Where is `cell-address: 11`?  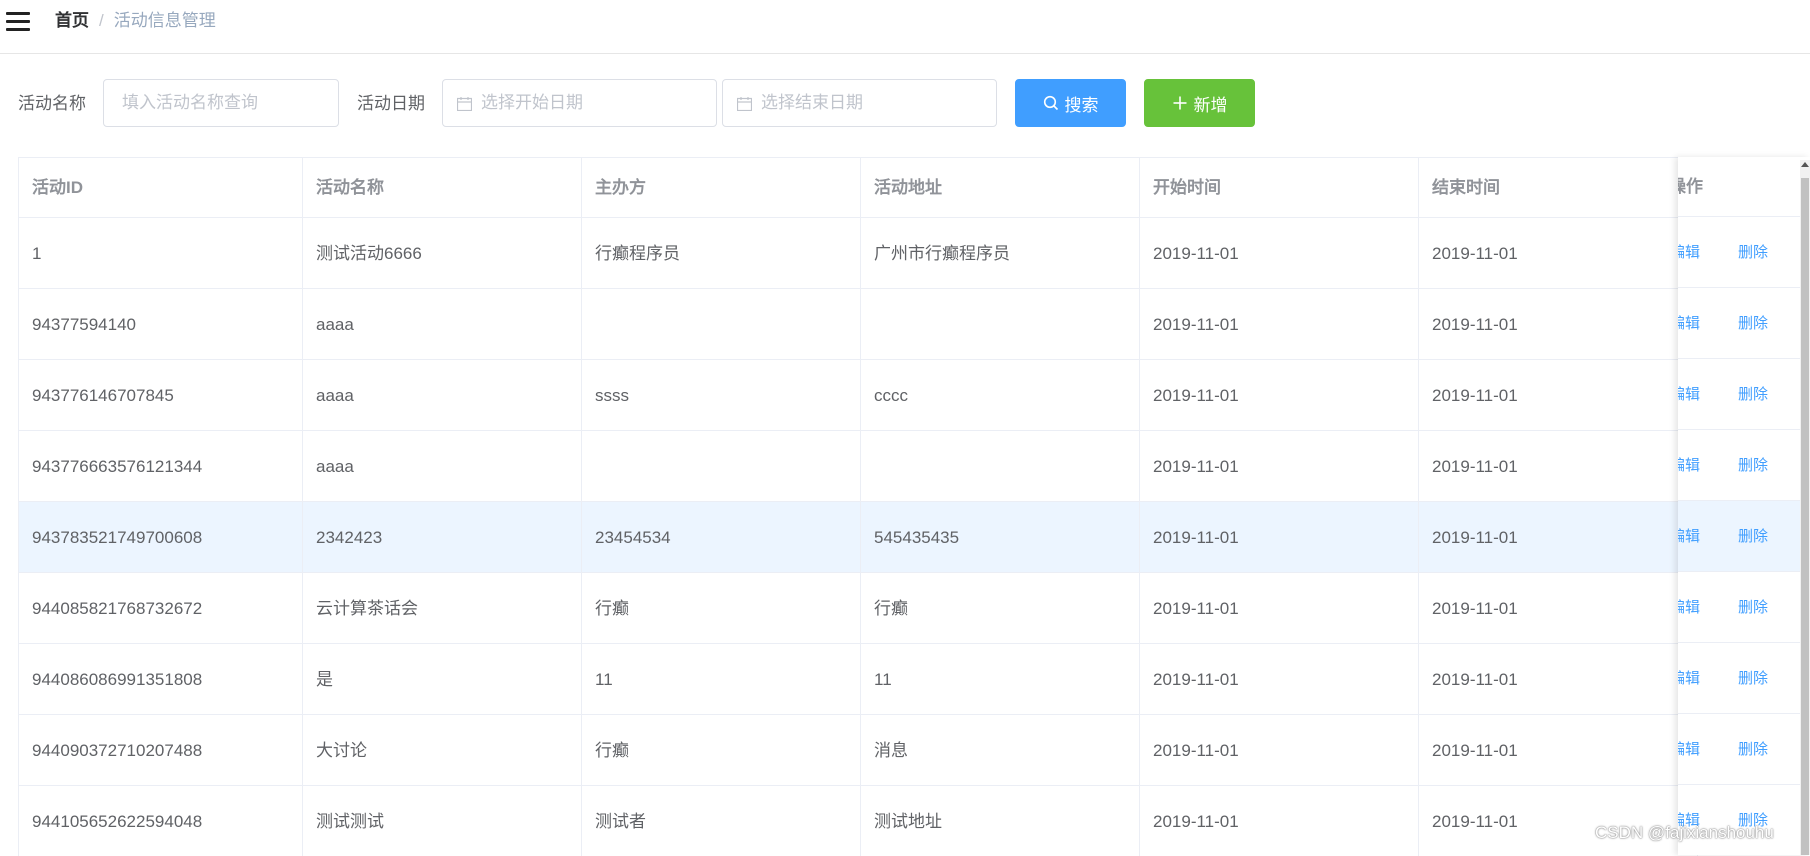 cell-address: 11 is located at coordinates (1000, 679).